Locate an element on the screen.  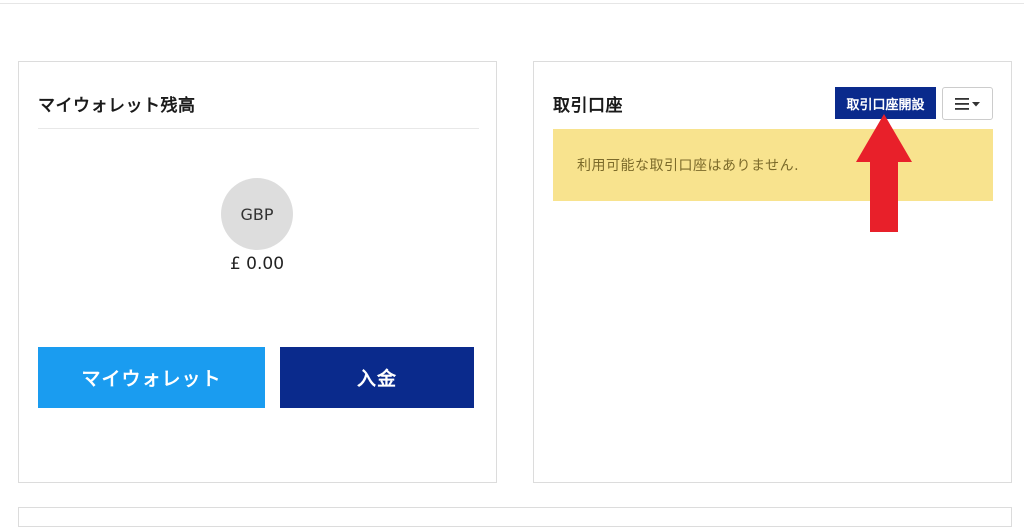
no-accounts-message: 利用可能な取引口座はありません. is located at coordinates (688, 166).